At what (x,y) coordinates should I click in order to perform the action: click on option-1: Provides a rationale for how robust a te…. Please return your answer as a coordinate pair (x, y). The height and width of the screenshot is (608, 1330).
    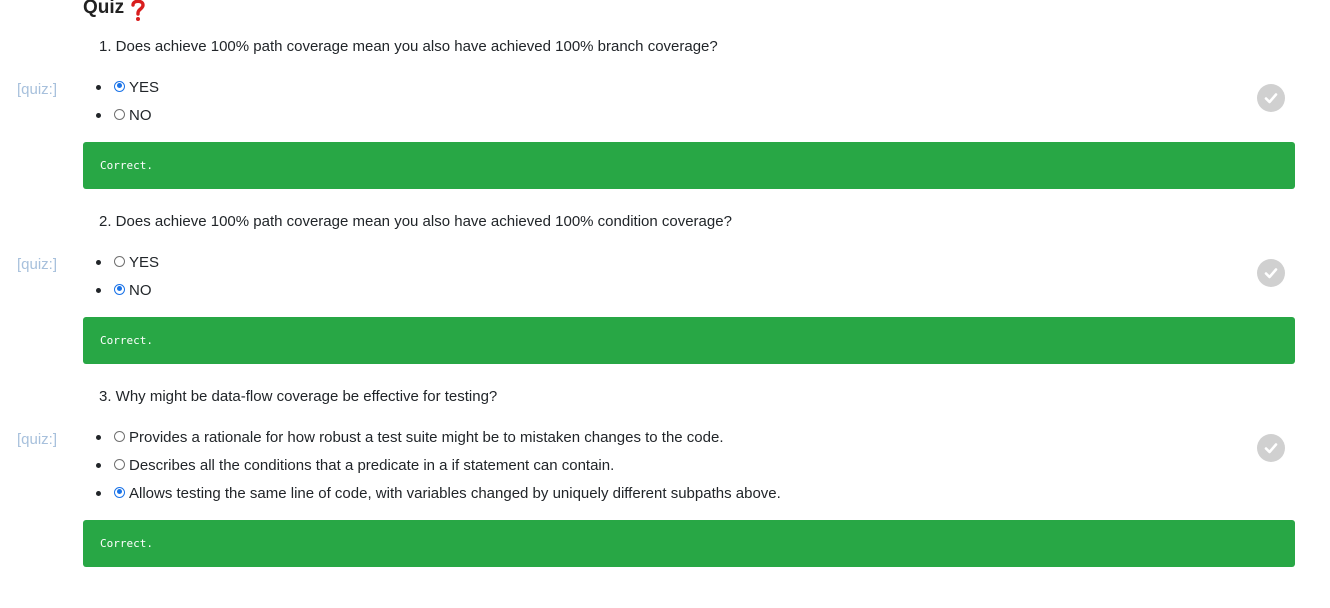
    Looking at the image, I should click on (438, 437).